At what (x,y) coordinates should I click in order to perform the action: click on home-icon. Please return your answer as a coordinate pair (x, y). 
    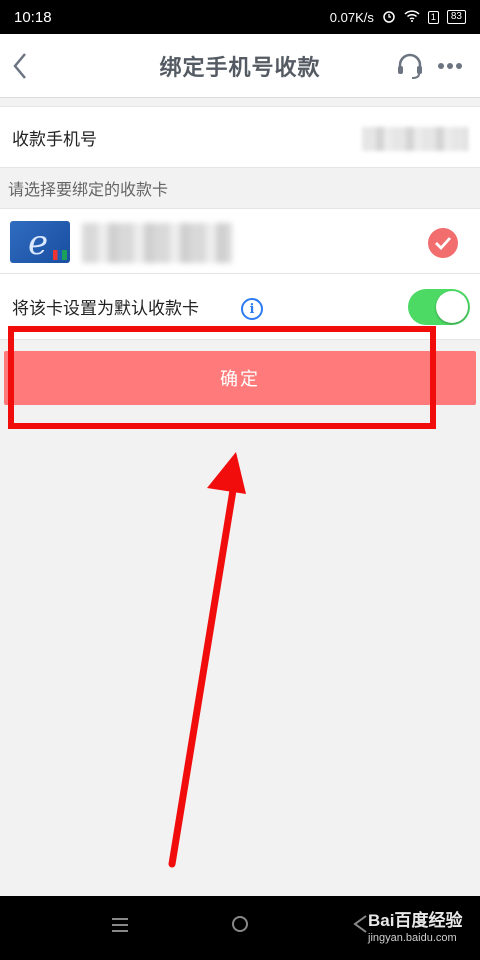
    Looking at the image, I should click on (240, 924).